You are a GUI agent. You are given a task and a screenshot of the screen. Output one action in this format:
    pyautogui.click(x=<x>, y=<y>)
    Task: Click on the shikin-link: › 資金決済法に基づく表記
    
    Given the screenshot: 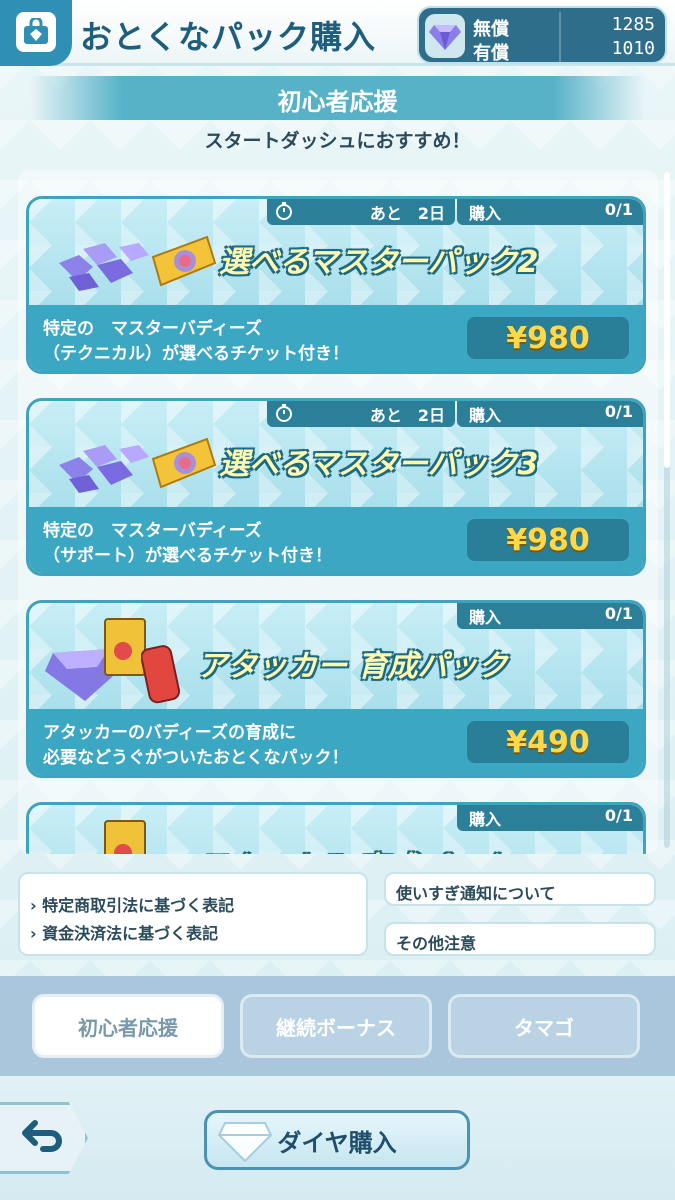 What is the action you would take?
    pyautogui.click(x=124, y=932)
    